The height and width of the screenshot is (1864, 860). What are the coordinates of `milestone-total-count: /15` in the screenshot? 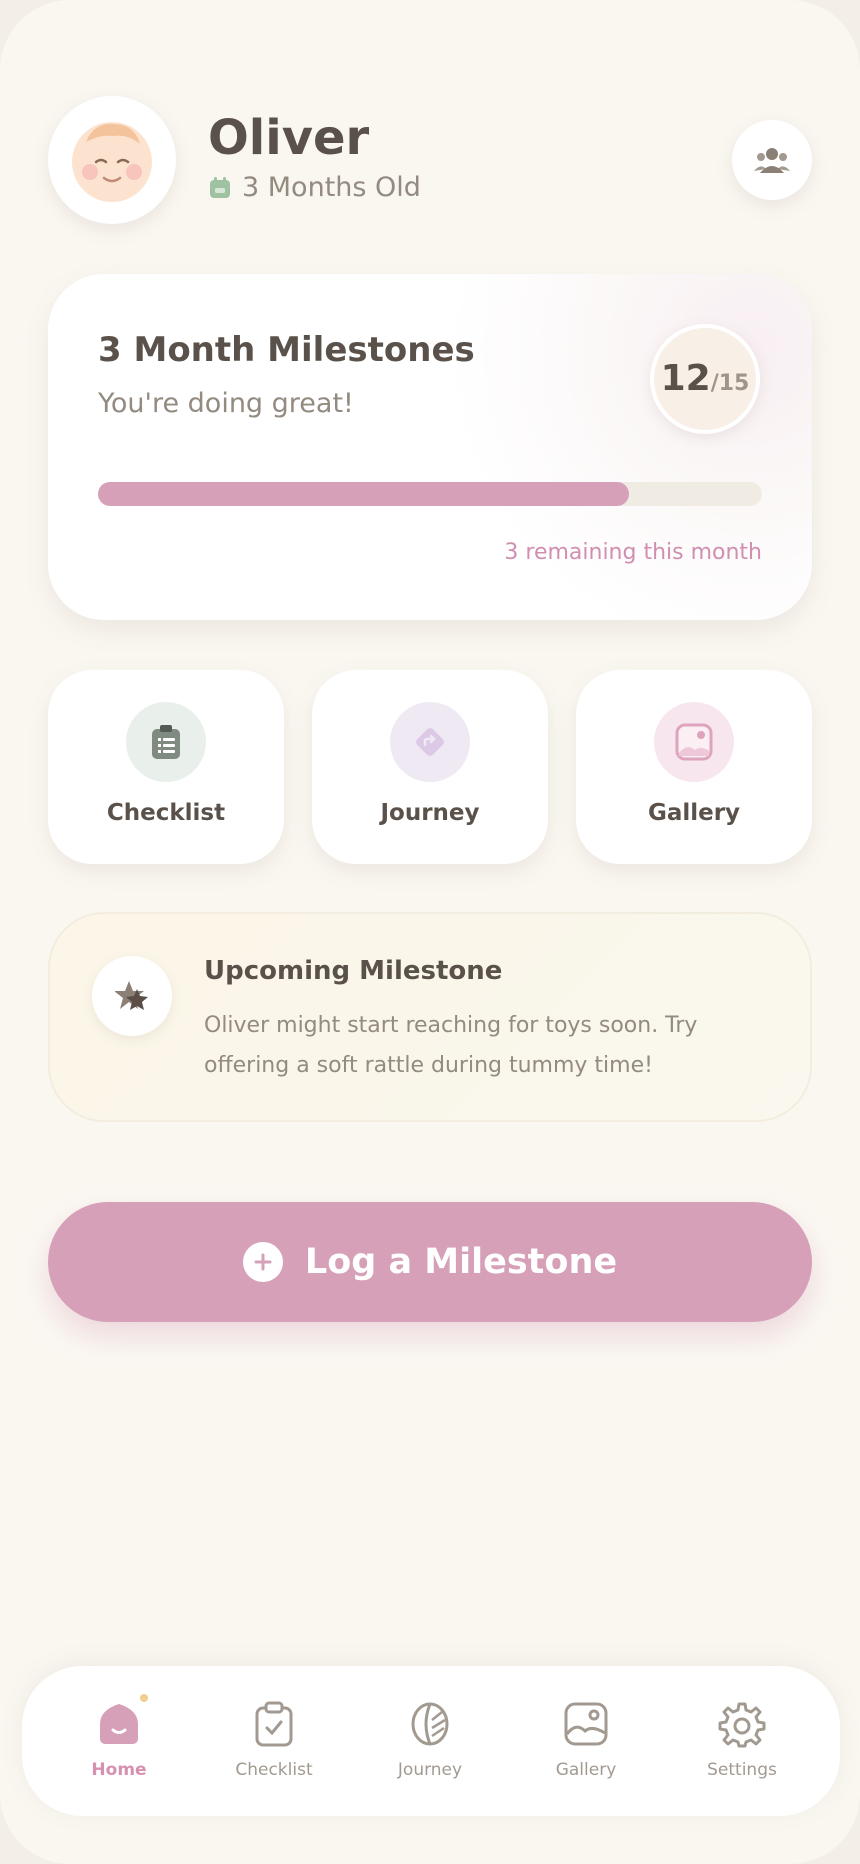 It's located at (730, 383).